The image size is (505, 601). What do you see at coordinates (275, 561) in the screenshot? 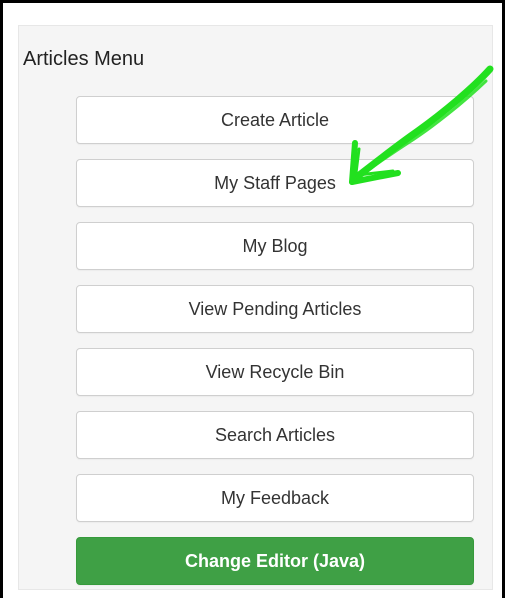
I see `change-editor-button: Change Editor (Java)` at bounding box center [275, 561].